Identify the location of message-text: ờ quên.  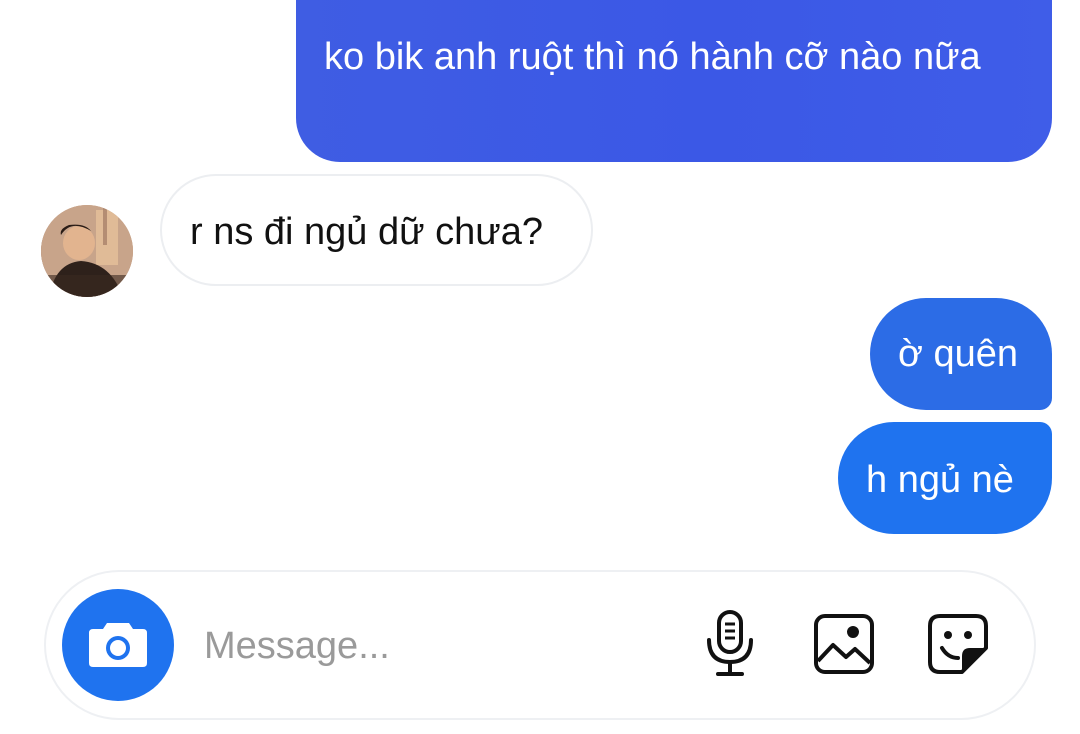
(958, 354).